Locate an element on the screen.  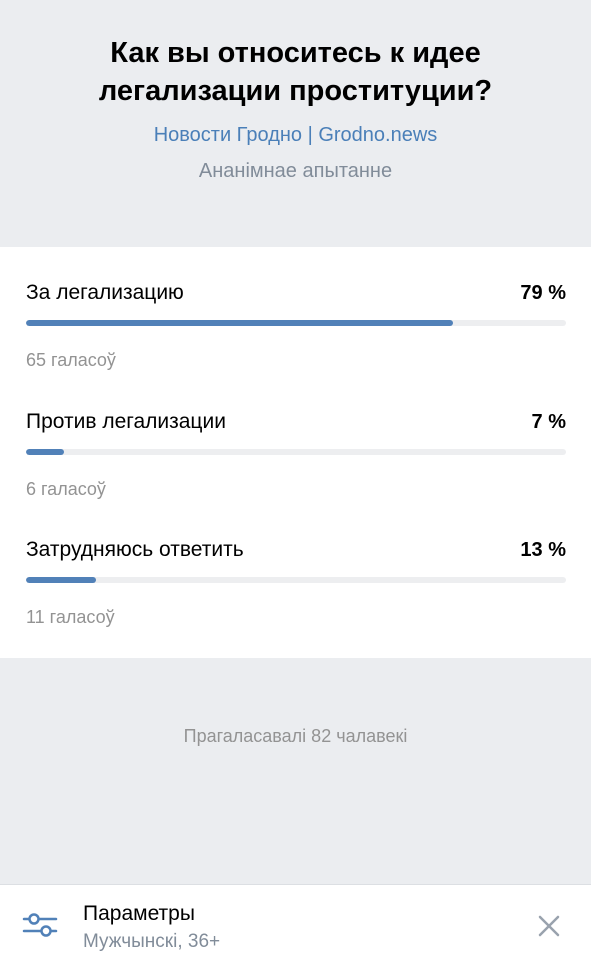
answer-votes: 11 галасоў is located at coordinates (70, 617).